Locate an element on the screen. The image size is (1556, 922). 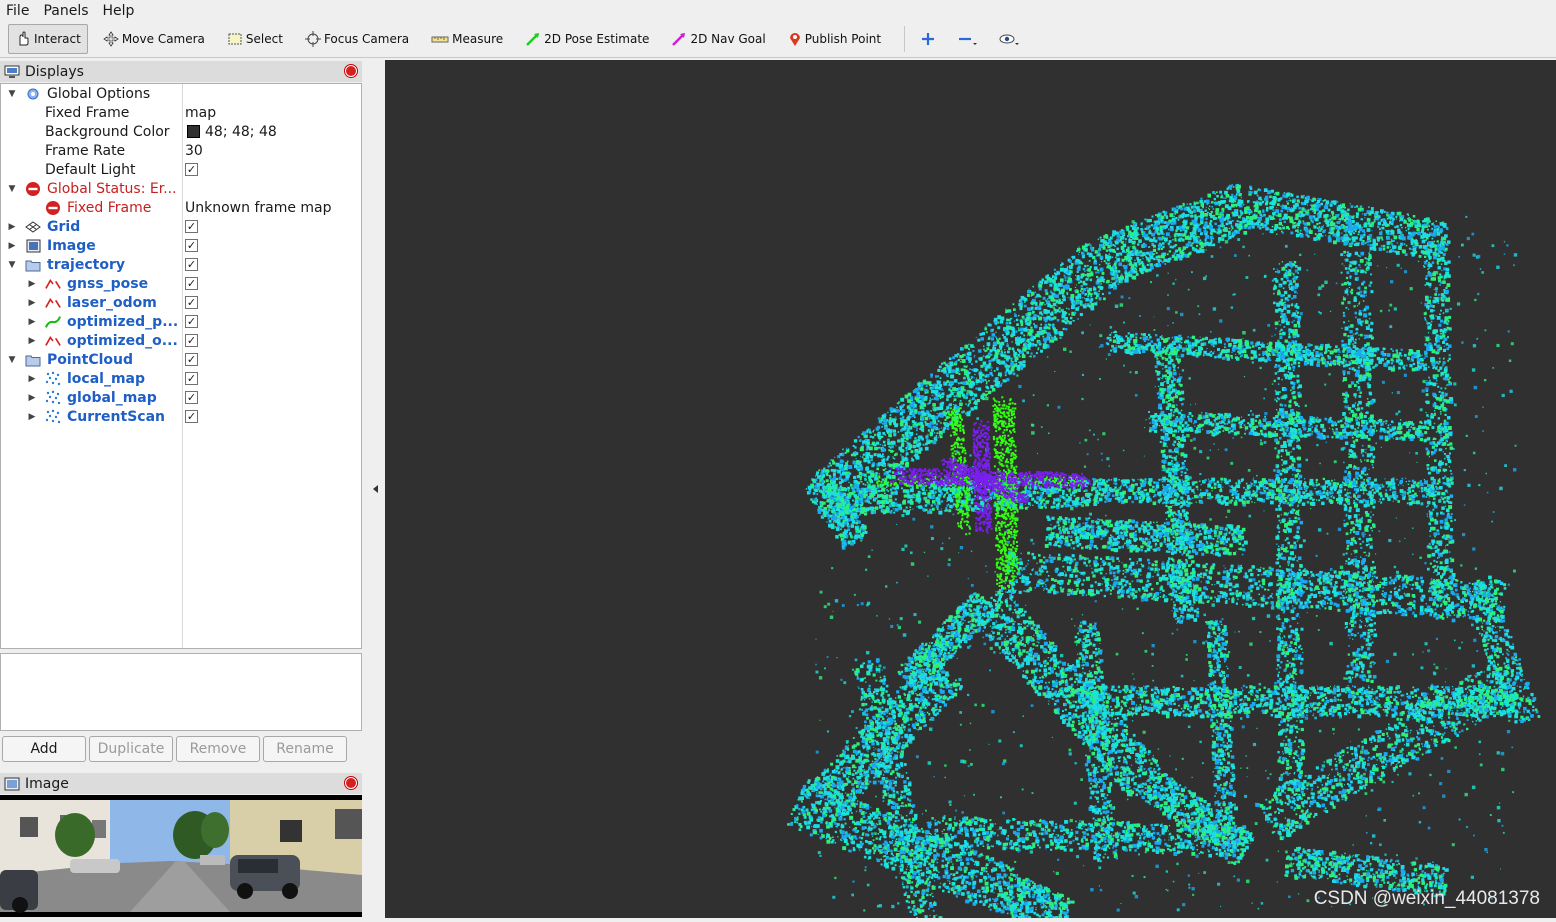
tree-row: ▶ optimized_p... ✓ is located at coordinates (181, 321).